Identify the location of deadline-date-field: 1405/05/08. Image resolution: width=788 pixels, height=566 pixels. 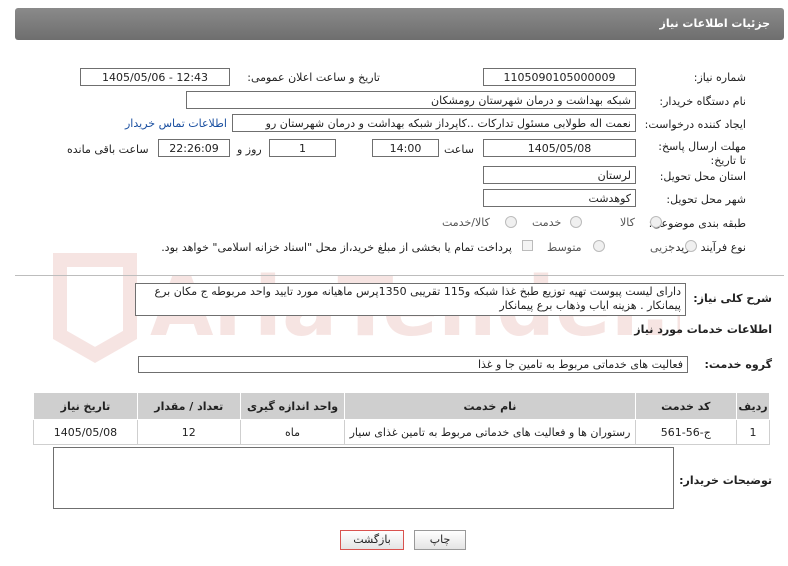
(559, 148).